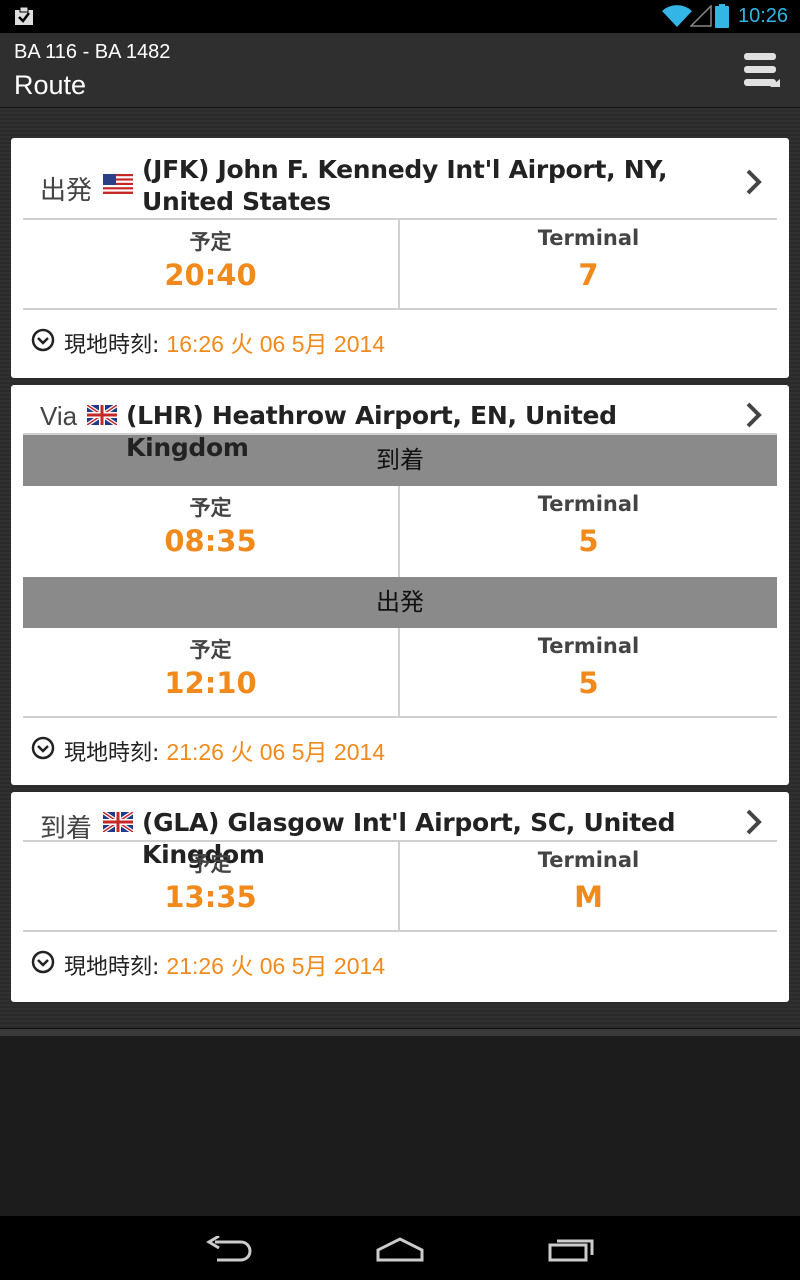 The image size is (800, 1280). What do you see at coordinates (677, 16) in the screenshot?
I see `wifi-icon` at bounding box center [677, 16].